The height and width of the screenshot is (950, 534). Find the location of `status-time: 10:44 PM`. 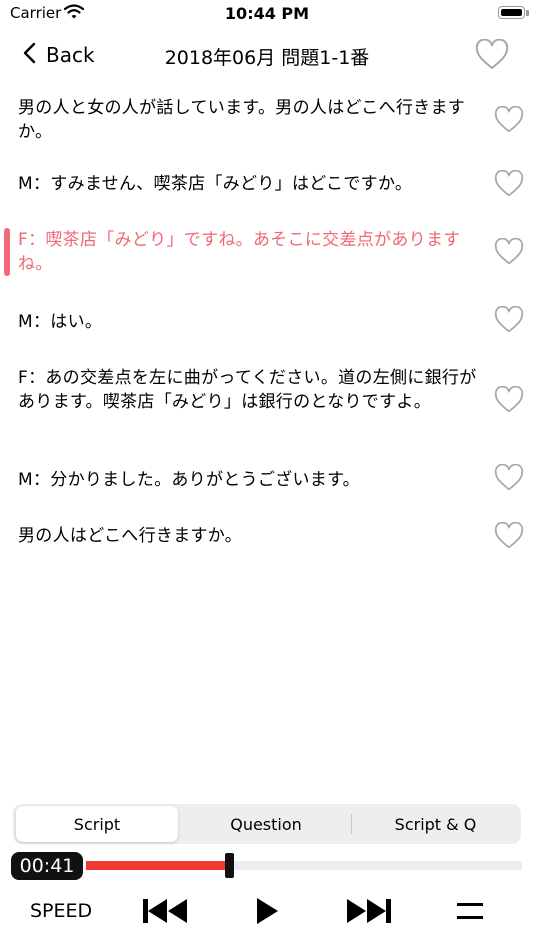

status-time: 10:44 PM is located at coordinates (267, 13).